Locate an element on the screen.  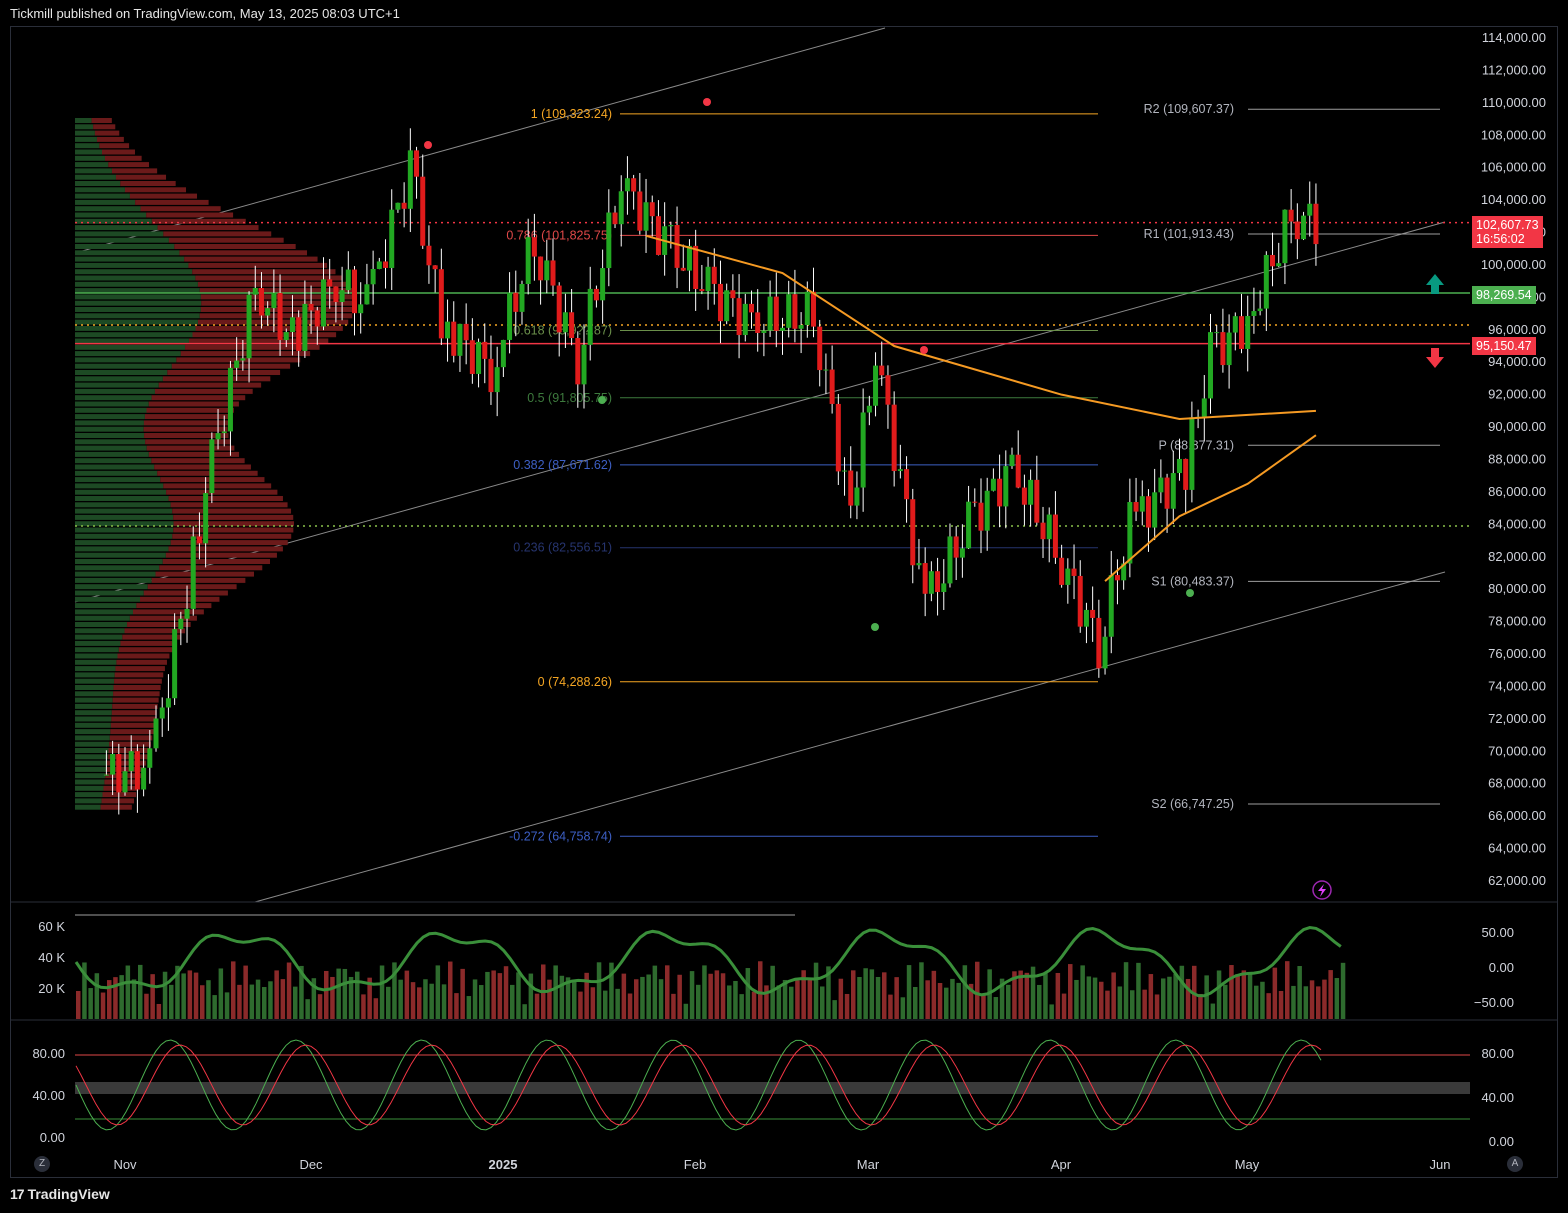
zoom-reset-button: Z is located at coordinates (42, 1164).